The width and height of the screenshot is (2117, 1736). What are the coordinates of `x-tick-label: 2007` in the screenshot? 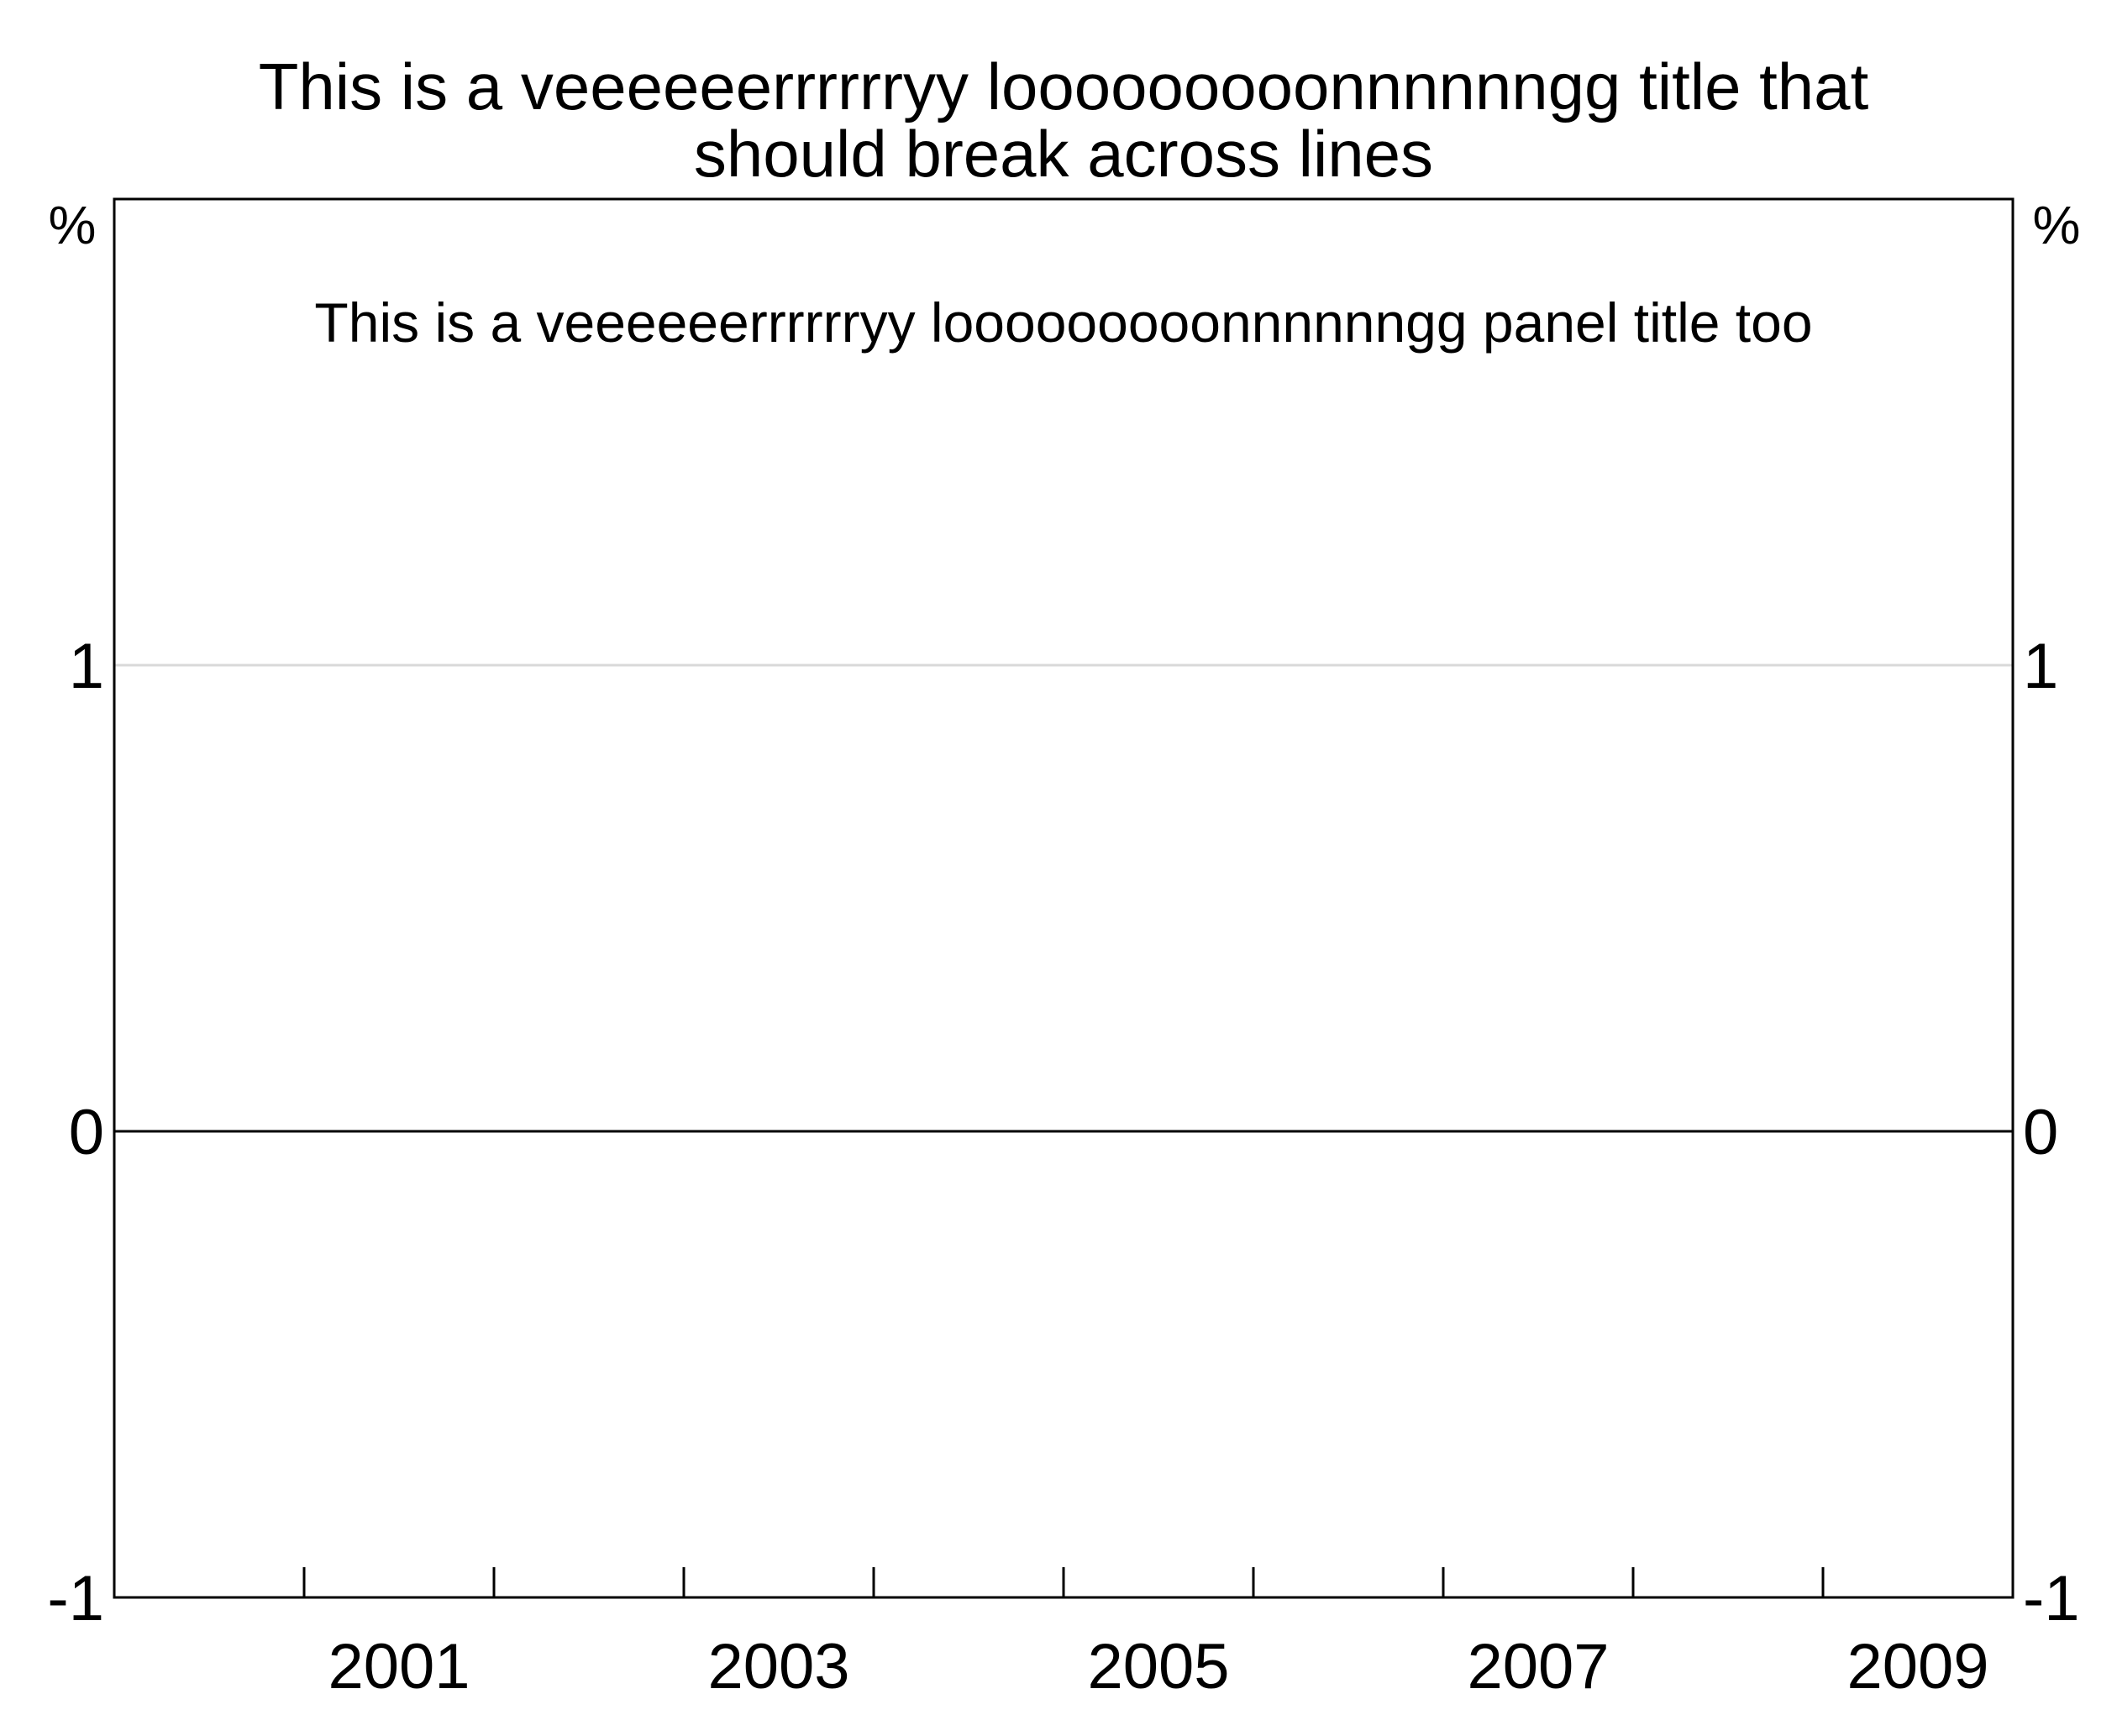 It's located at (1538, 1666).